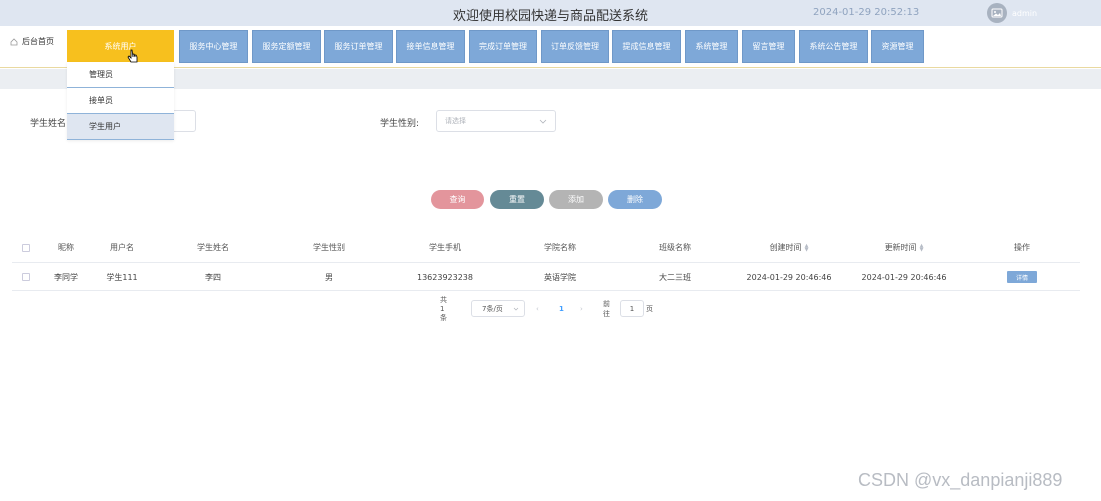 The width and height of the screenshot is (1101, 501). What do you see at coordinates (66, 247) in the screenshot?
I see `col-nickname: 昵称` at bounding box center [66, 247].